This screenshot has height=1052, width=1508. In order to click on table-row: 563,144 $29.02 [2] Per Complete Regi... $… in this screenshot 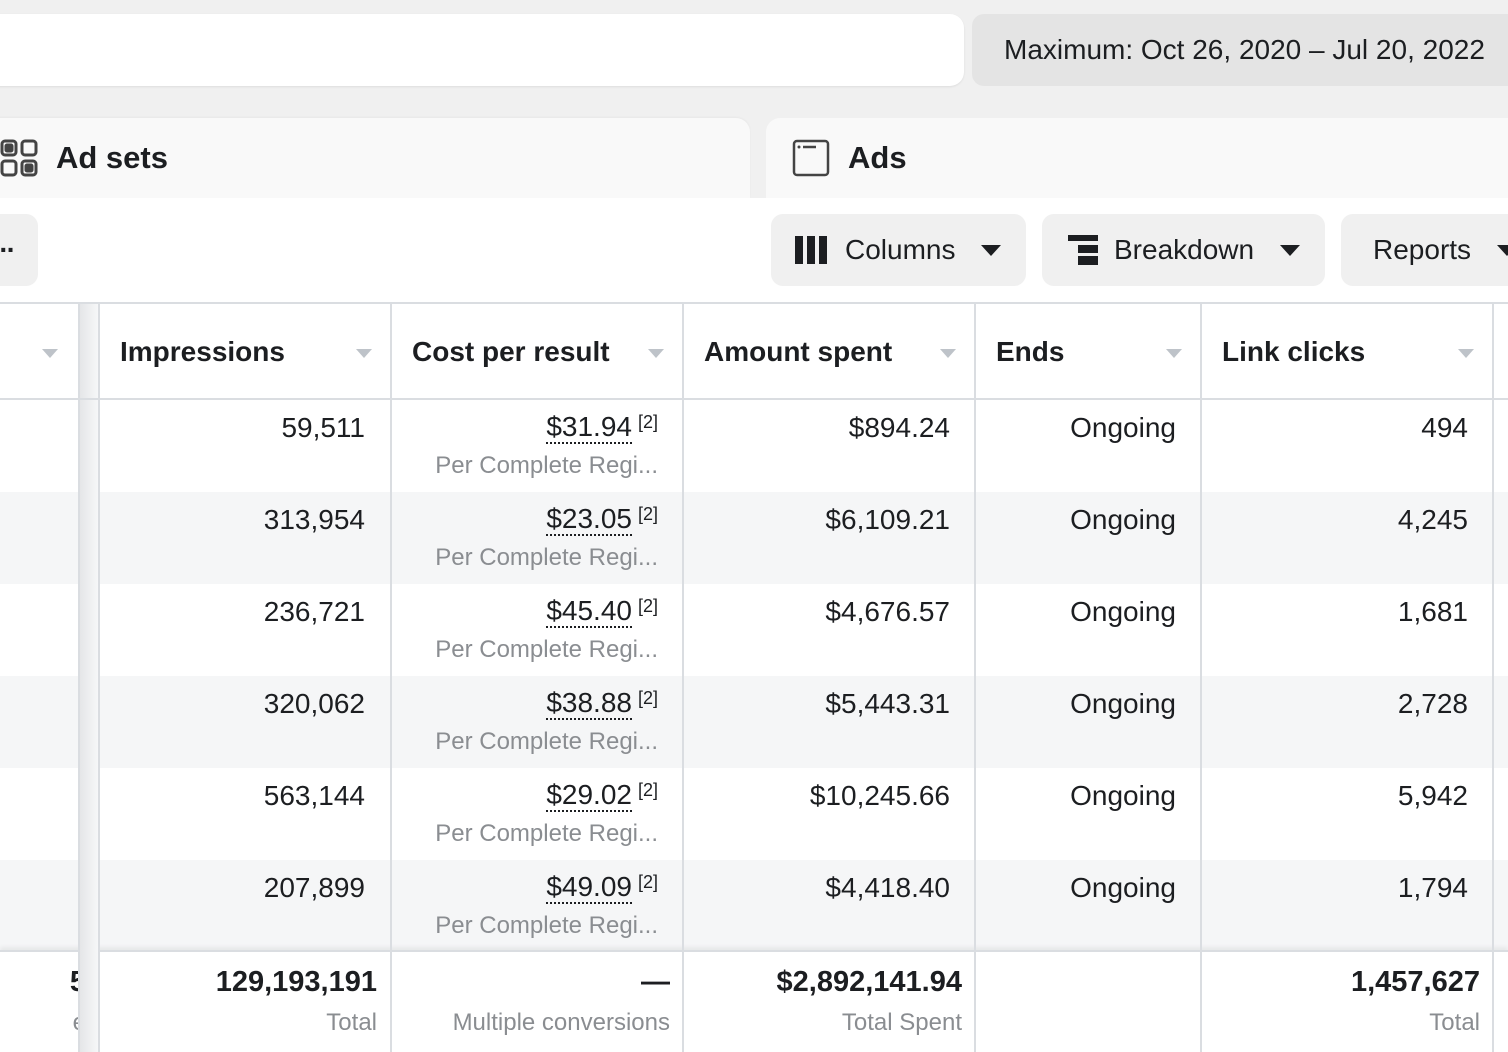, I will do `click(754, 814)`.